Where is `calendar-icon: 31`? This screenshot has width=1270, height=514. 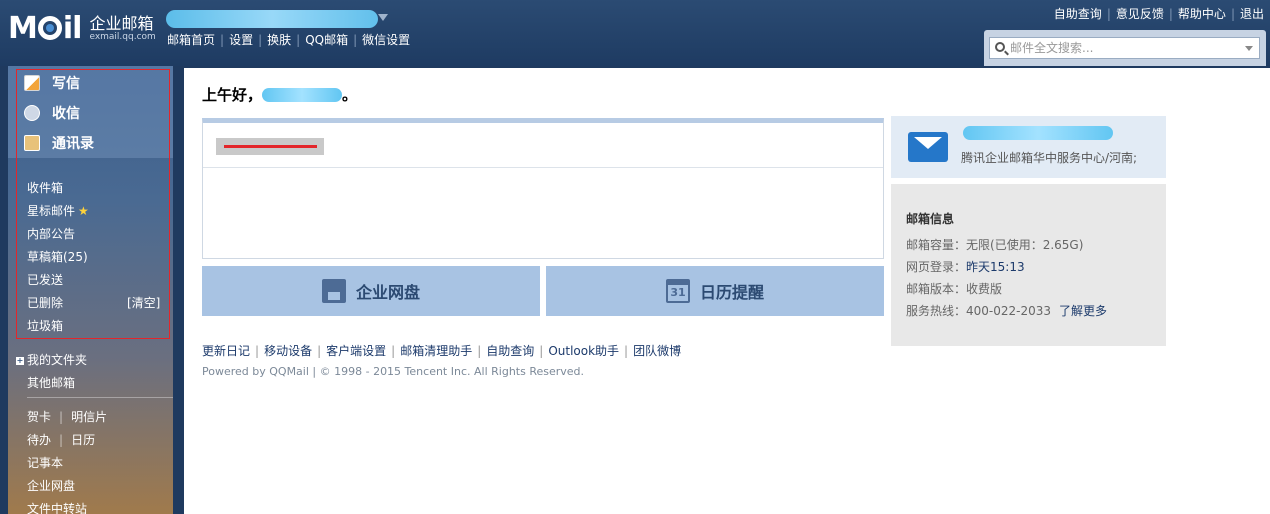 calendar-icon: 31 is located at coordinates (677, 291).